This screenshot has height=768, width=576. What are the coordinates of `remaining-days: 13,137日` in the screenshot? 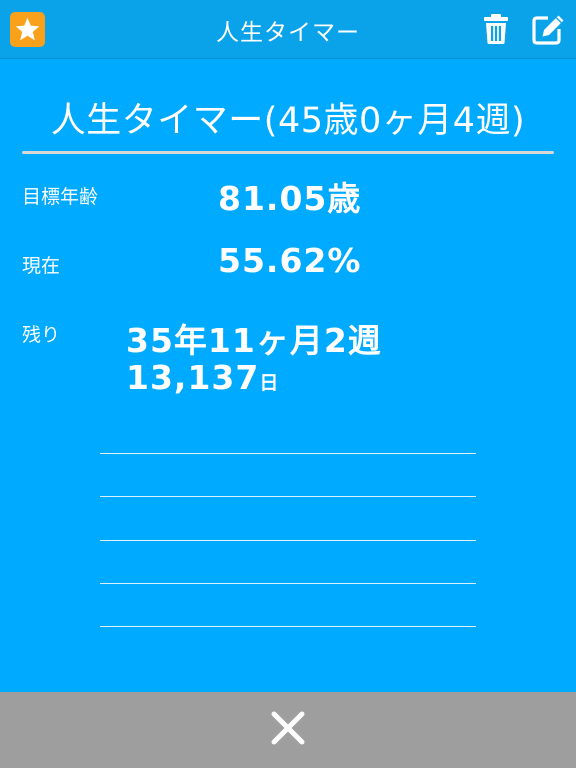 It's located at (202, 377).